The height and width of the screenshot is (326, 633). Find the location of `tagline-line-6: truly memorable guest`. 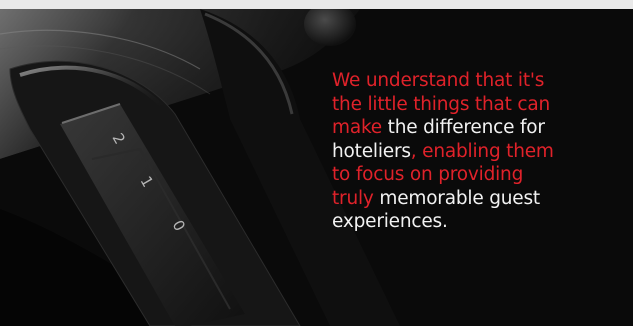

tagline-line-6: truly memorable guest is located at coordinates (436, 198).